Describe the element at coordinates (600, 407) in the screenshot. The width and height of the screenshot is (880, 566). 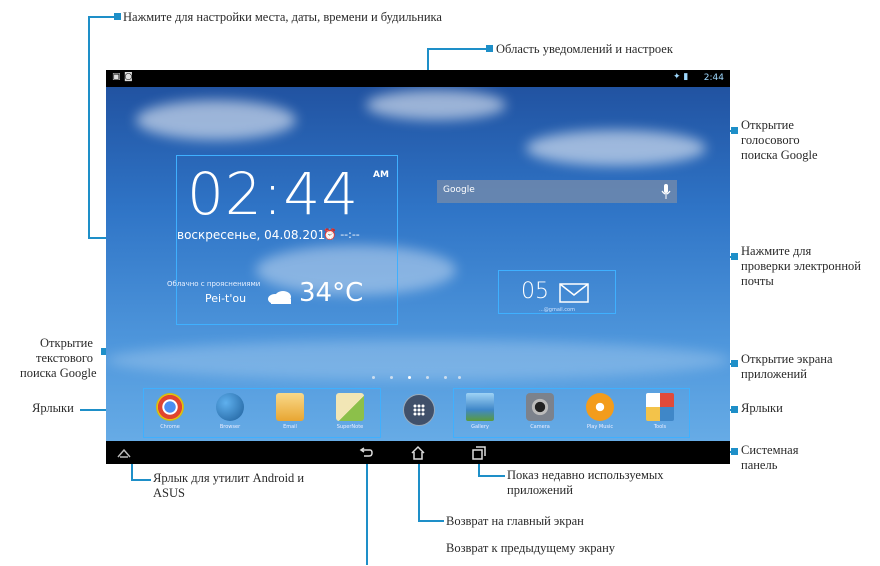
I see `music-icon` at that location.